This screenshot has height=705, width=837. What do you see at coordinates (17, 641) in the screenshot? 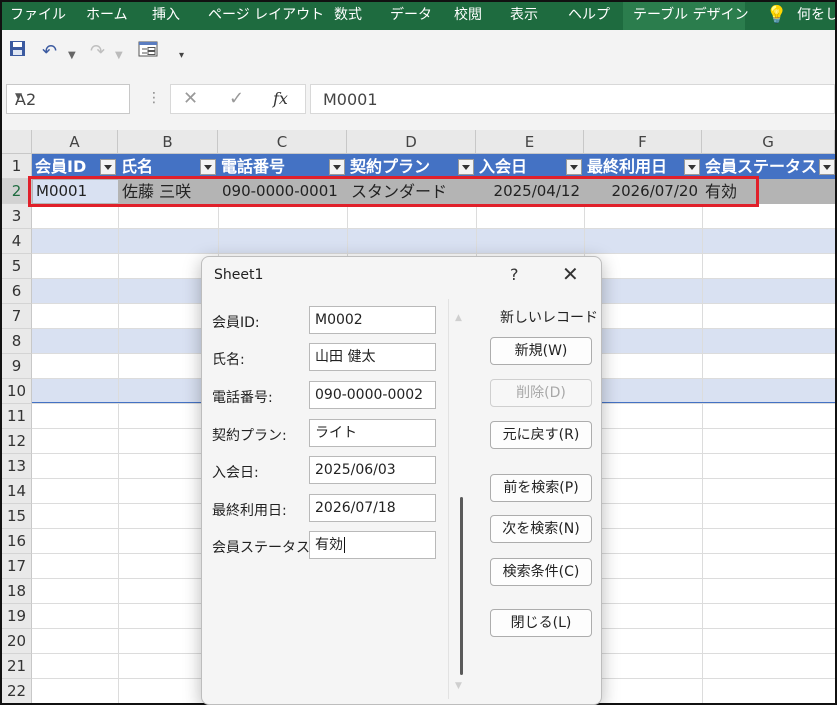
I see `row-header: 20` at bounding box center [17, 641].